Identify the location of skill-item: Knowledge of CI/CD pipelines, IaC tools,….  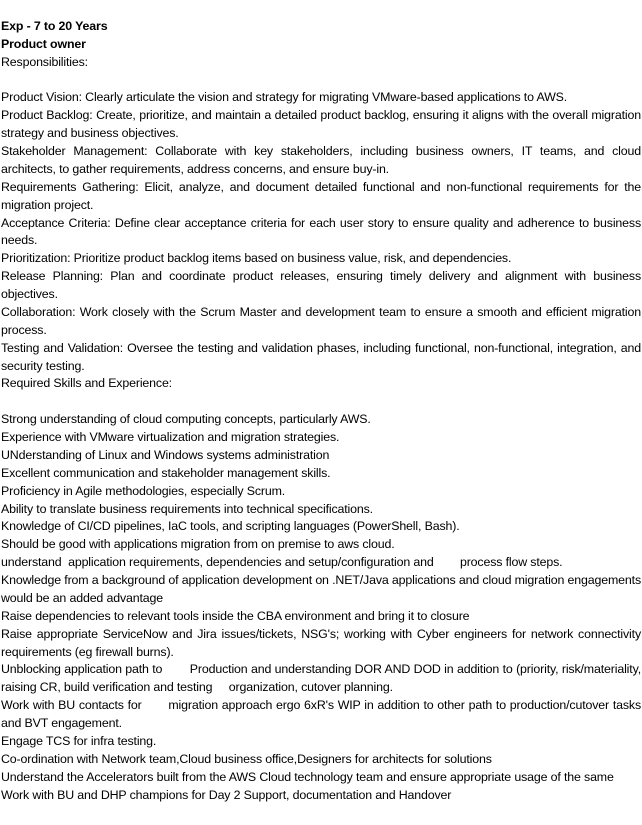
(230, 526).